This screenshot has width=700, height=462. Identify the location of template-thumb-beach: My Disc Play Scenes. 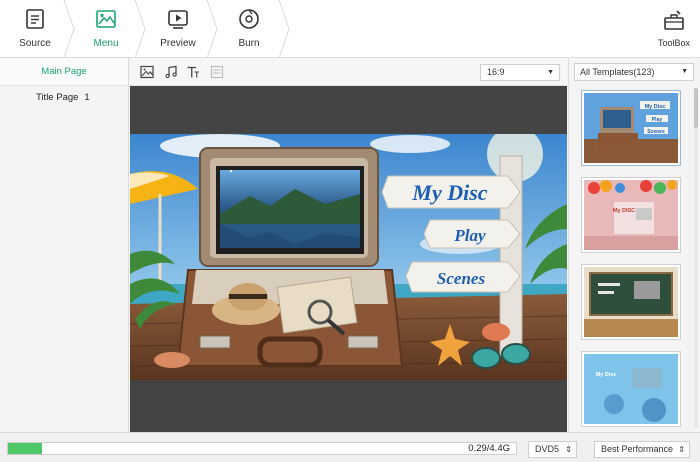
(631, 128).